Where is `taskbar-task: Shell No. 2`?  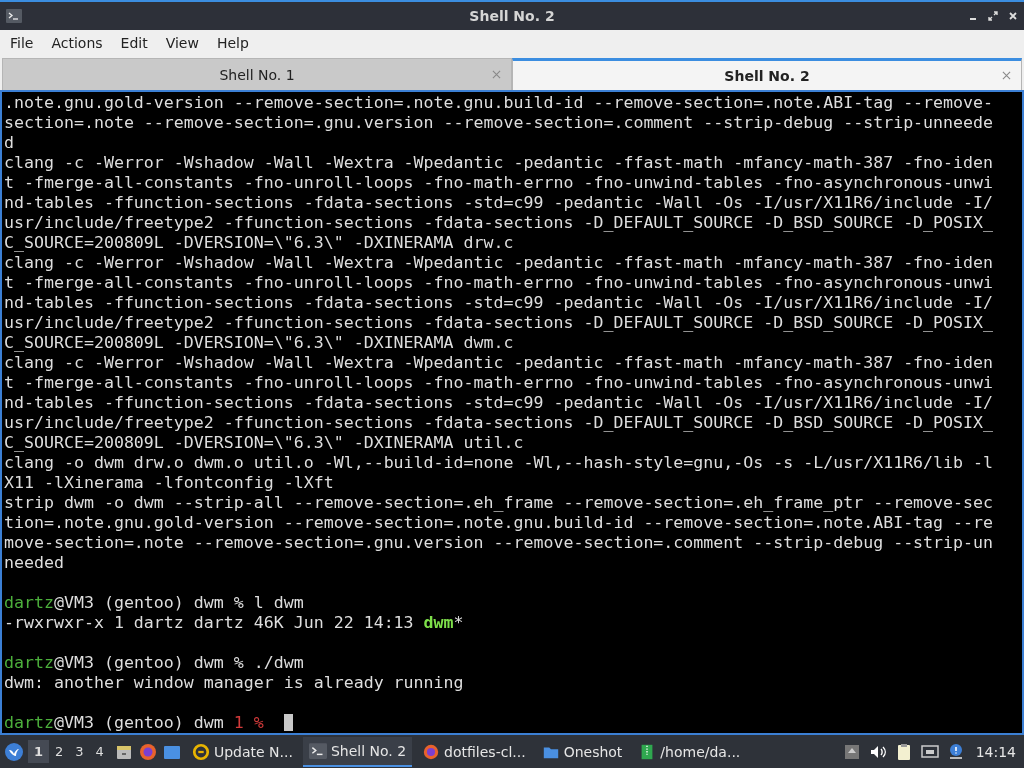
taskbar-task: Shell No. 2 is located at coordinates (357, 751).